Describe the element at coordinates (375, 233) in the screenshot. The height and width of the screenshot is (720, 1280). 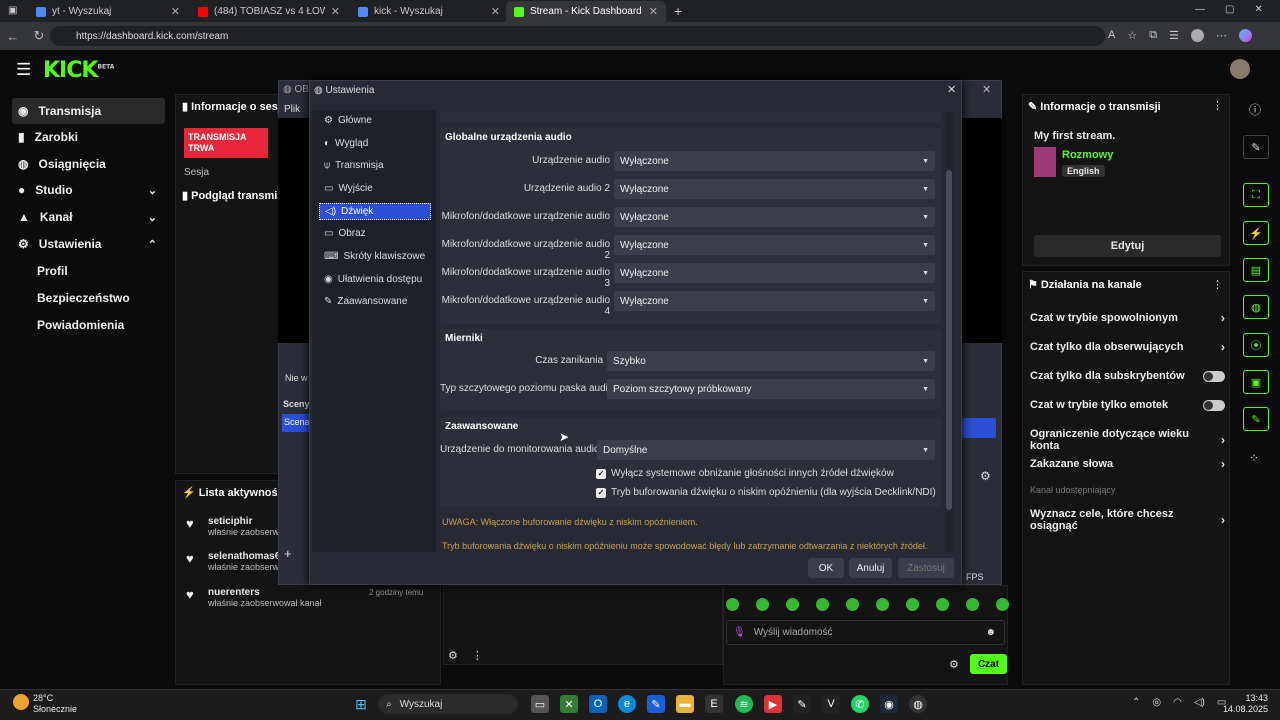
I see `category-video: ▭ Obraz` at that location.